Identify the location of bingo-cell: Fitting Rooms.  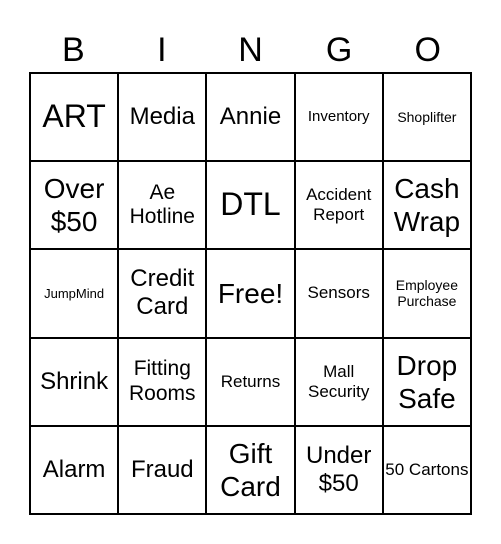
(162, 381).